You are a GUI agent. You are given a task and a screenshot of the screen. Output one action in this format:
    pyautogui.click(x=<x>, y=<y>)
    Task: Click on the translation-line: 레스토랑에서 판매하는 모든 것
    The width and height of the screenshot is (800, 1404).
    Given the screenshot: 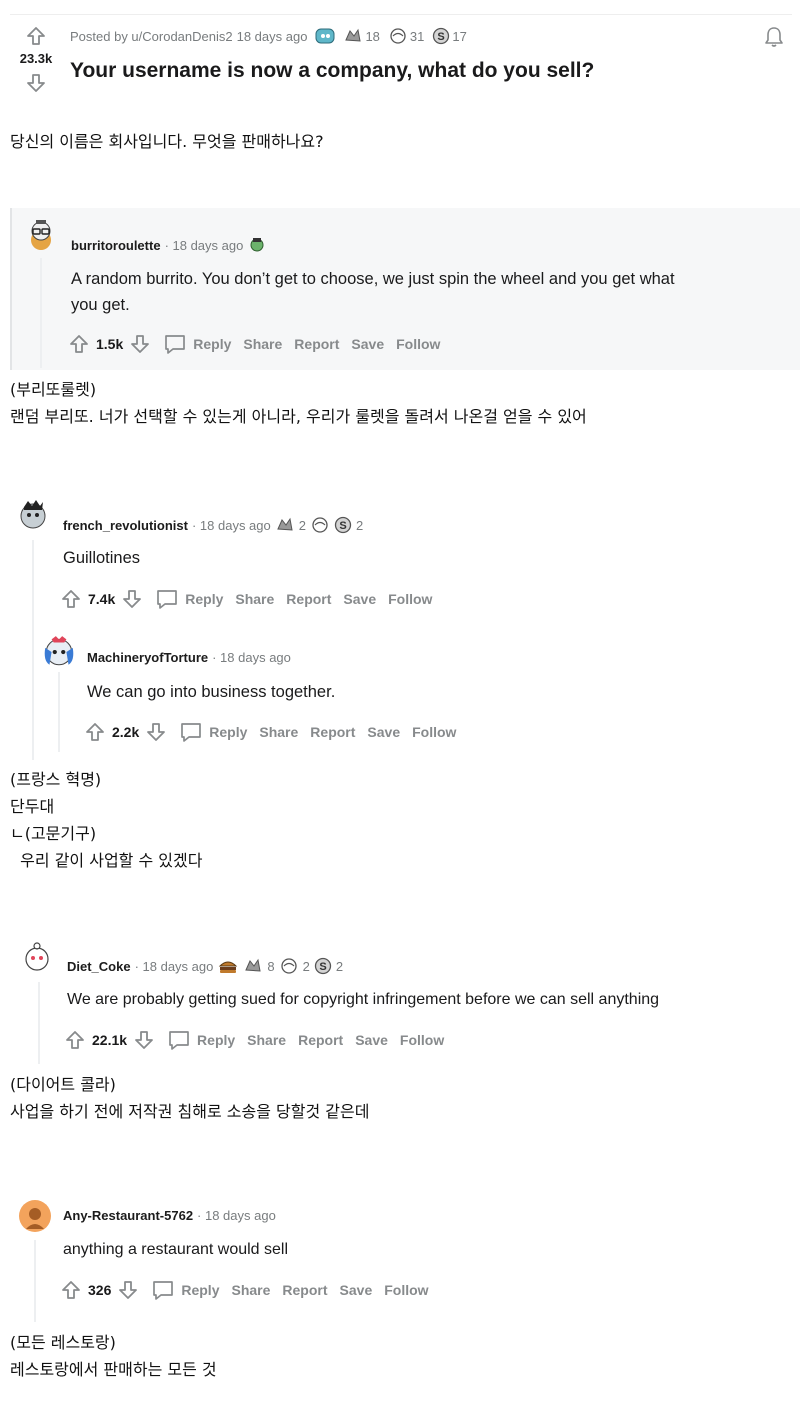 What is the action you would take?
    pyautogui.click(x=113, y=1369)
    